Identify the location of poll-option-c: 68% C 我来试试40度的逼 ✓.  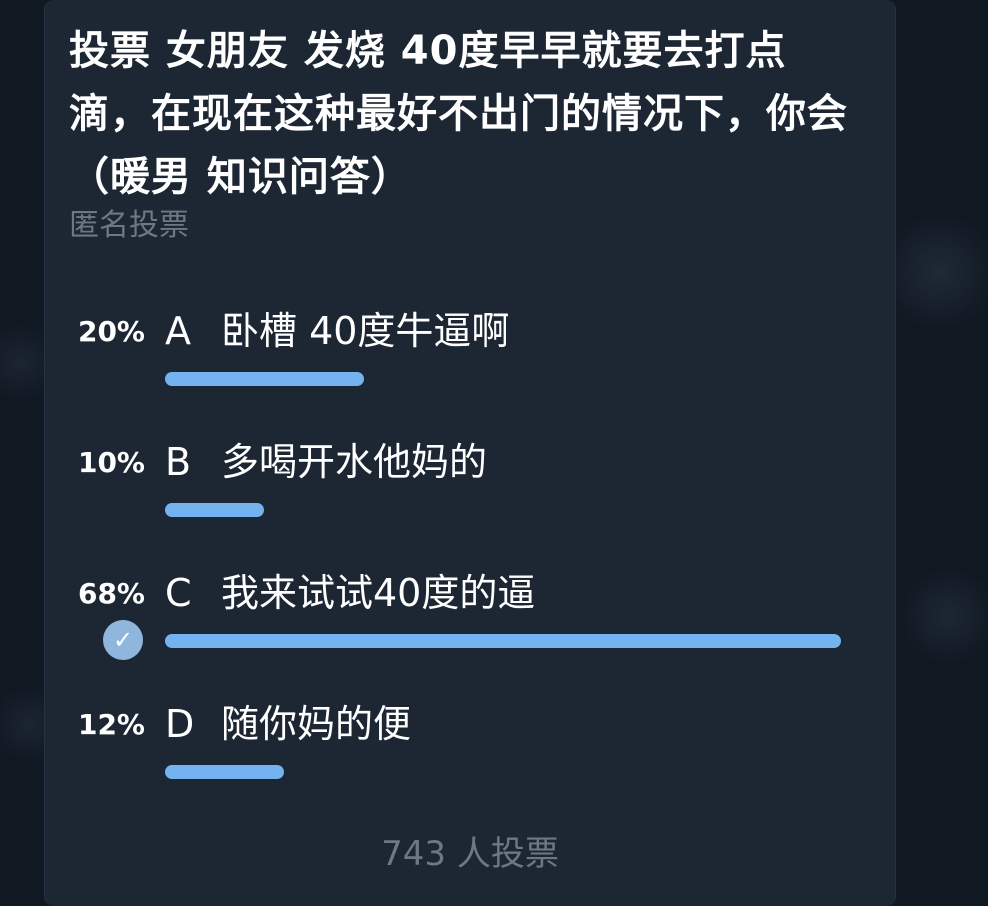
(470, 623).